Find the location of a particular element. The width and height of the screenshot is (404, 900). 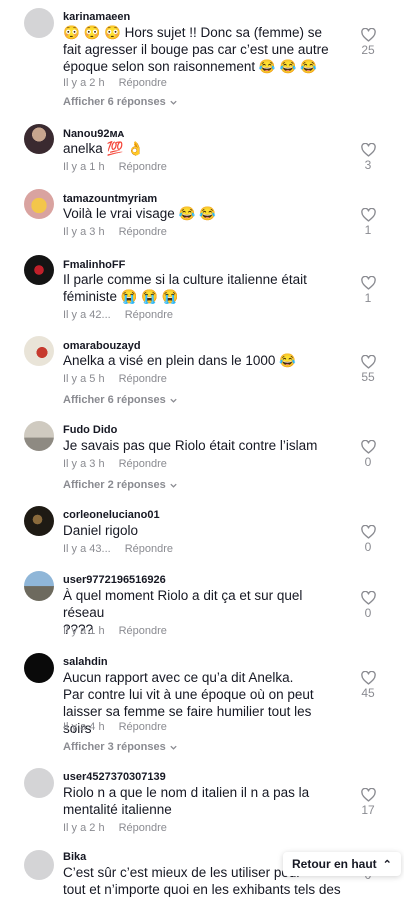

comment-time: Il y a 4 h is located at coordinates (84, 727).